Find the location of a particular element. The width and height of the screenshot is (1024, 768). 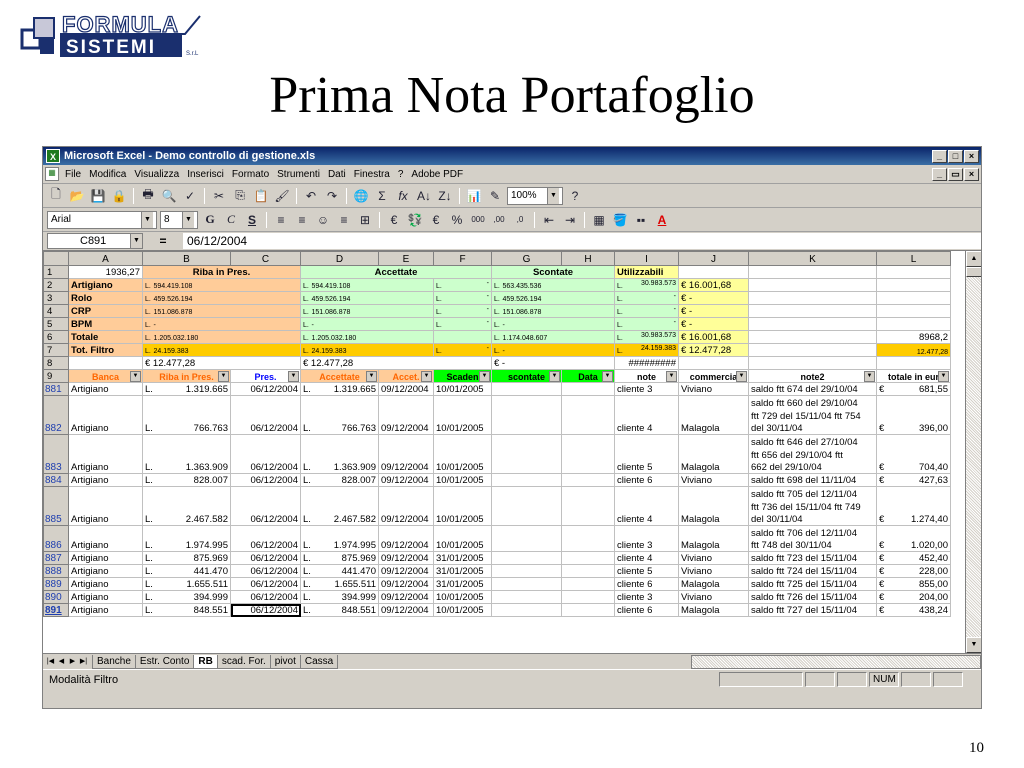

print-preview-icon: 🔍 is located at coordinates (169, 196).